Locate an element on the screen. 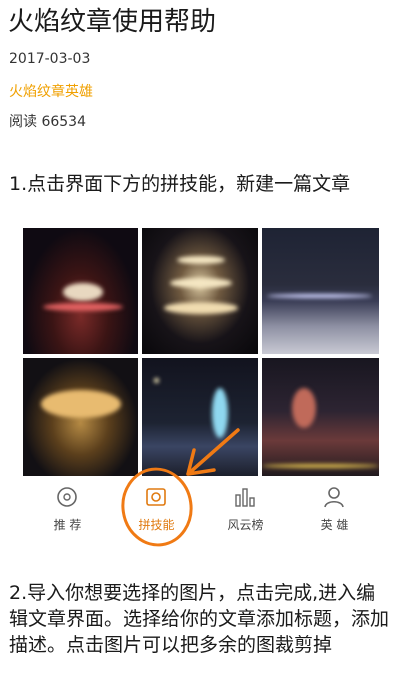 This screenshot has height=674, width=400. tab-skill-combine: 拼技能 is located at coordinates (156, 511).